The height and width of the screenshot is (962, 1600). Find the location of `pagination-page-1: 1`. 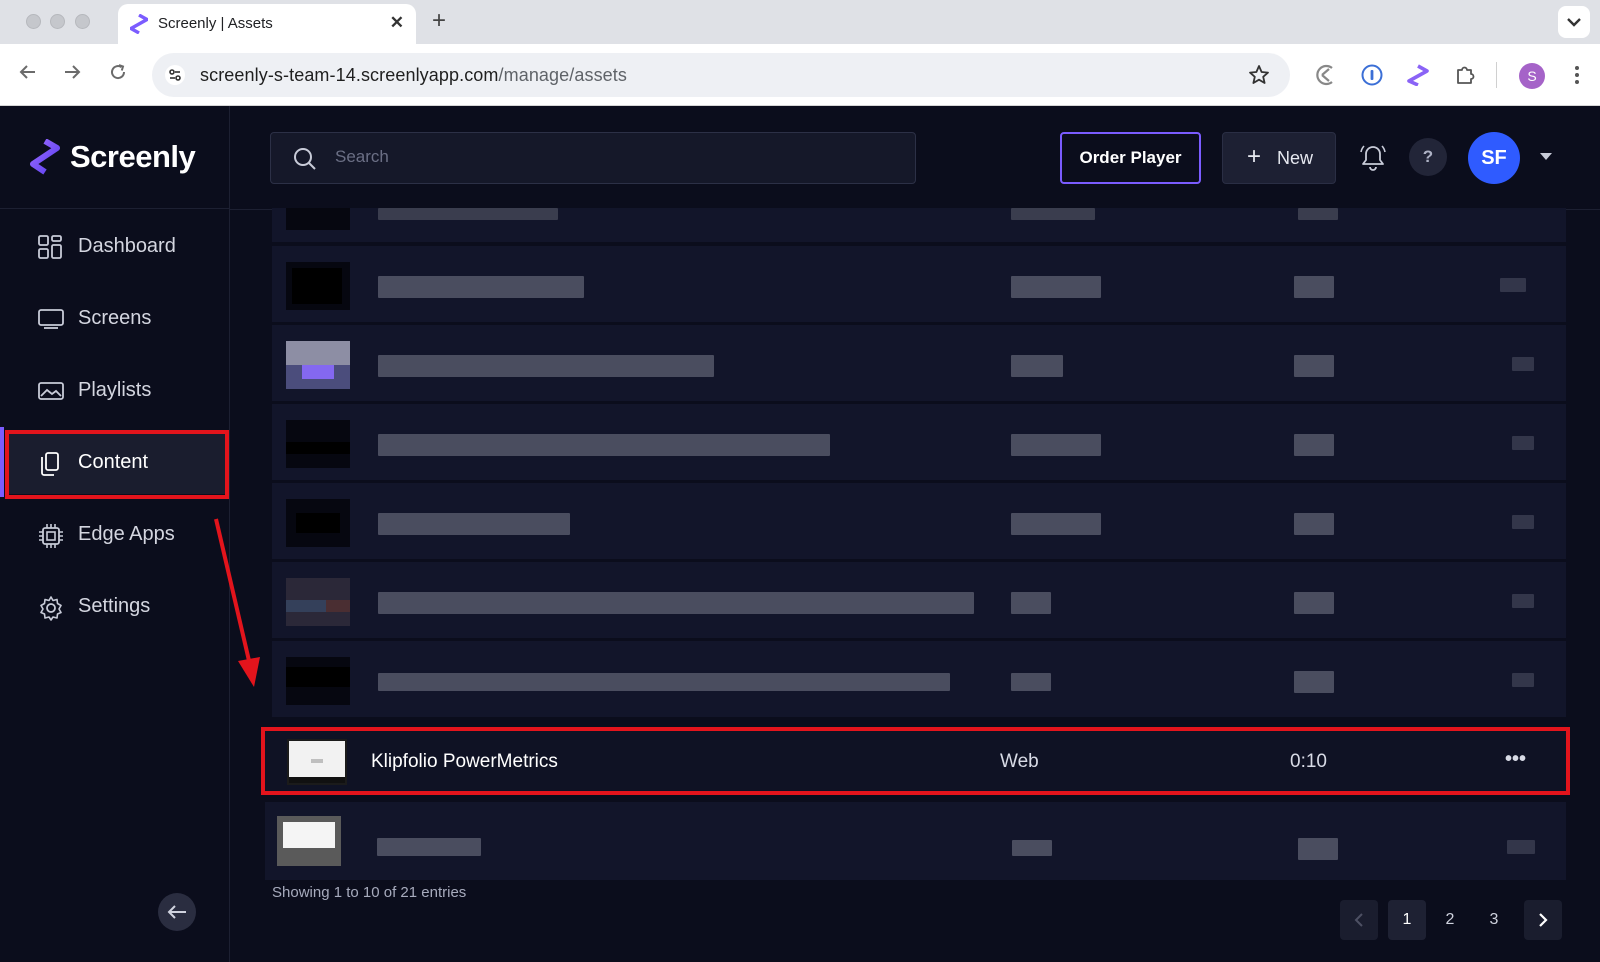

pagination-page-1: 1 is located at coordinates (1407, 920).